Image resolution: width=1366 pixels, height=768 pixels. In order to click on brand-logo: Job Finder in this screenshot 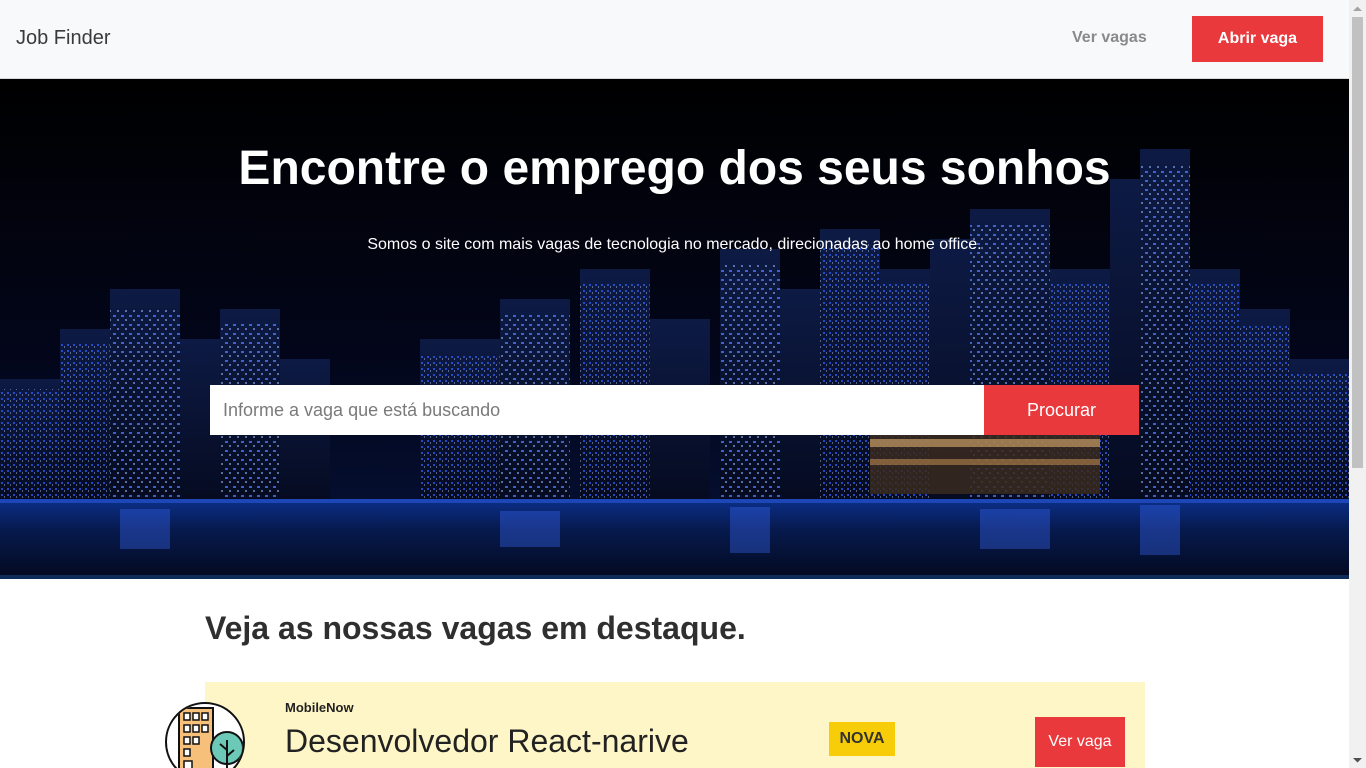, I will do `click(63, 38)`.